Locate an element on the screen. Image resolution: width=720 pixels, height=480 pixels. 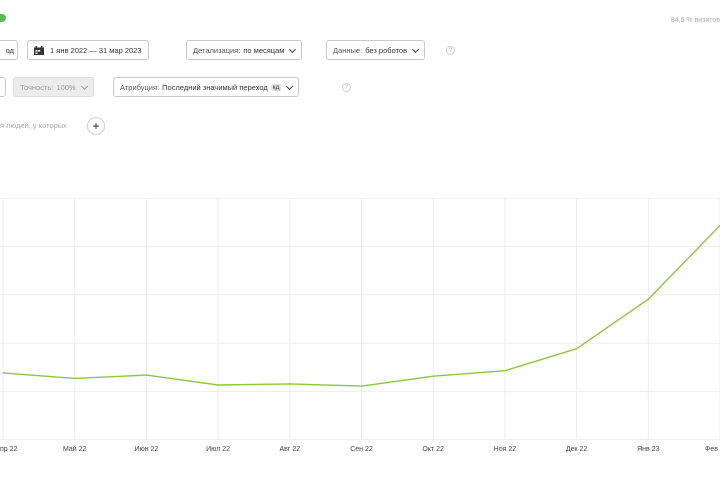
data-dropdown: Данные: без роботов is located at coordinates (376, 50).